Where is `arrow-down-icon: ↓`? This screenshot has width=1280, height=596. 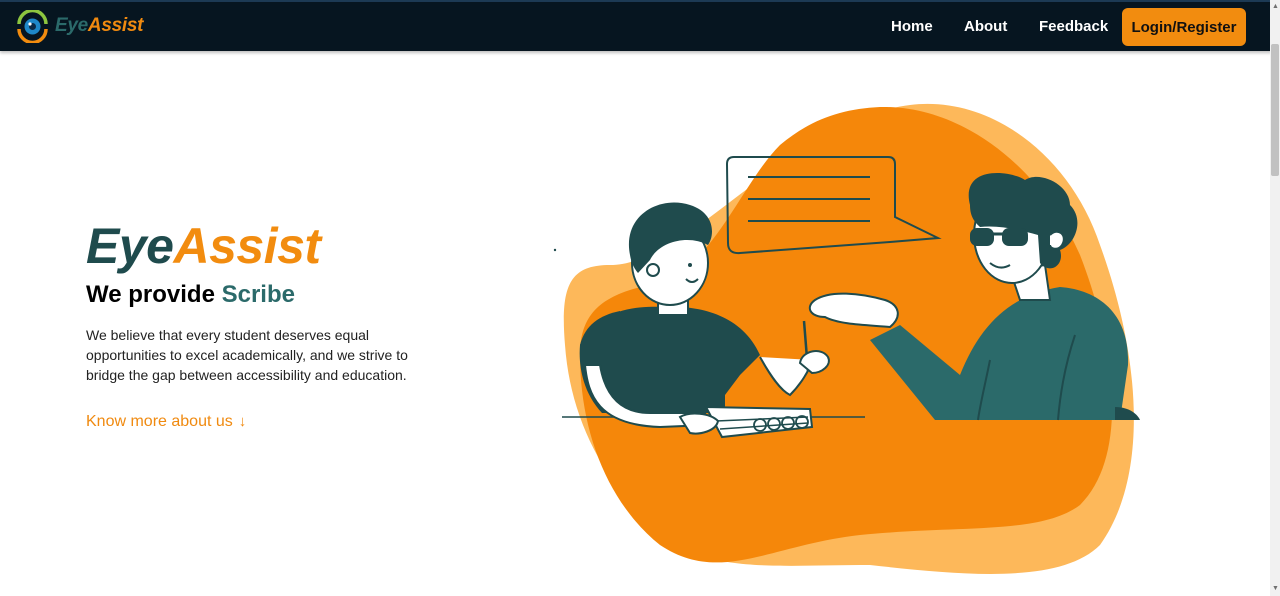
arrow-down-icon: ↓ is located at coordinates (242, 421).